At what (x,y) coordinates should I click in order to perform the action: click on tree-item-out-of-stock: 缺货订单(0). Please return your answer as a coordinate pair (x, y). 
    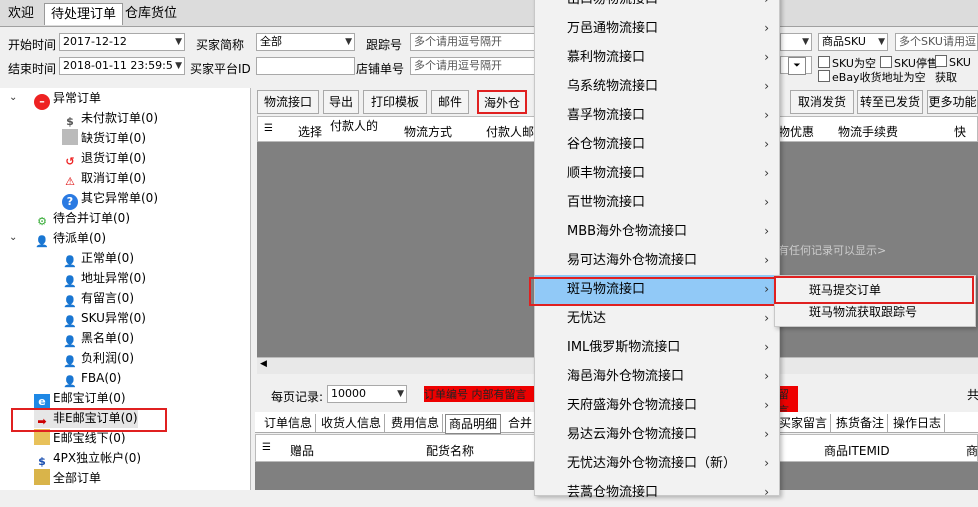
    Looking at the image, I should click on (104, 138).